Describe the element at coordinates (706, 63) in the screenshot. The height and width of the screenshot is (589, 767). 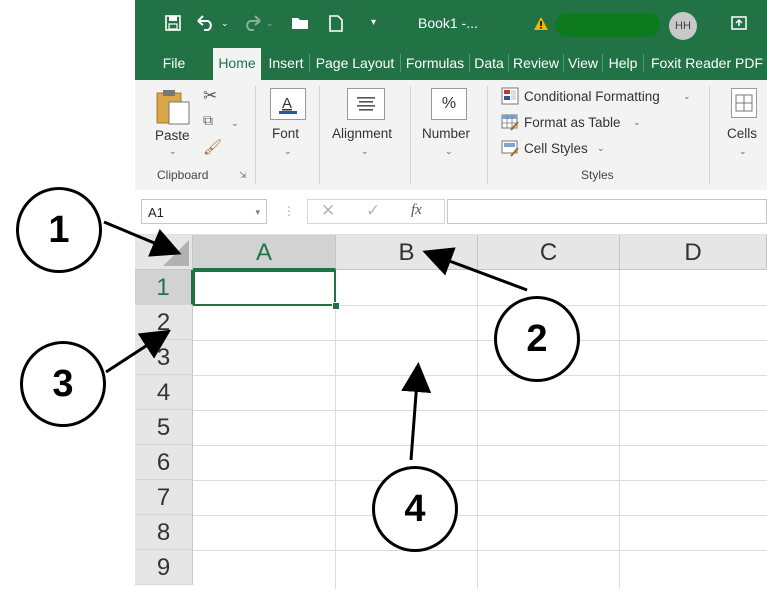
I see `tab-foxit-reader-pdf: Foxit Reader PDF` at that location.